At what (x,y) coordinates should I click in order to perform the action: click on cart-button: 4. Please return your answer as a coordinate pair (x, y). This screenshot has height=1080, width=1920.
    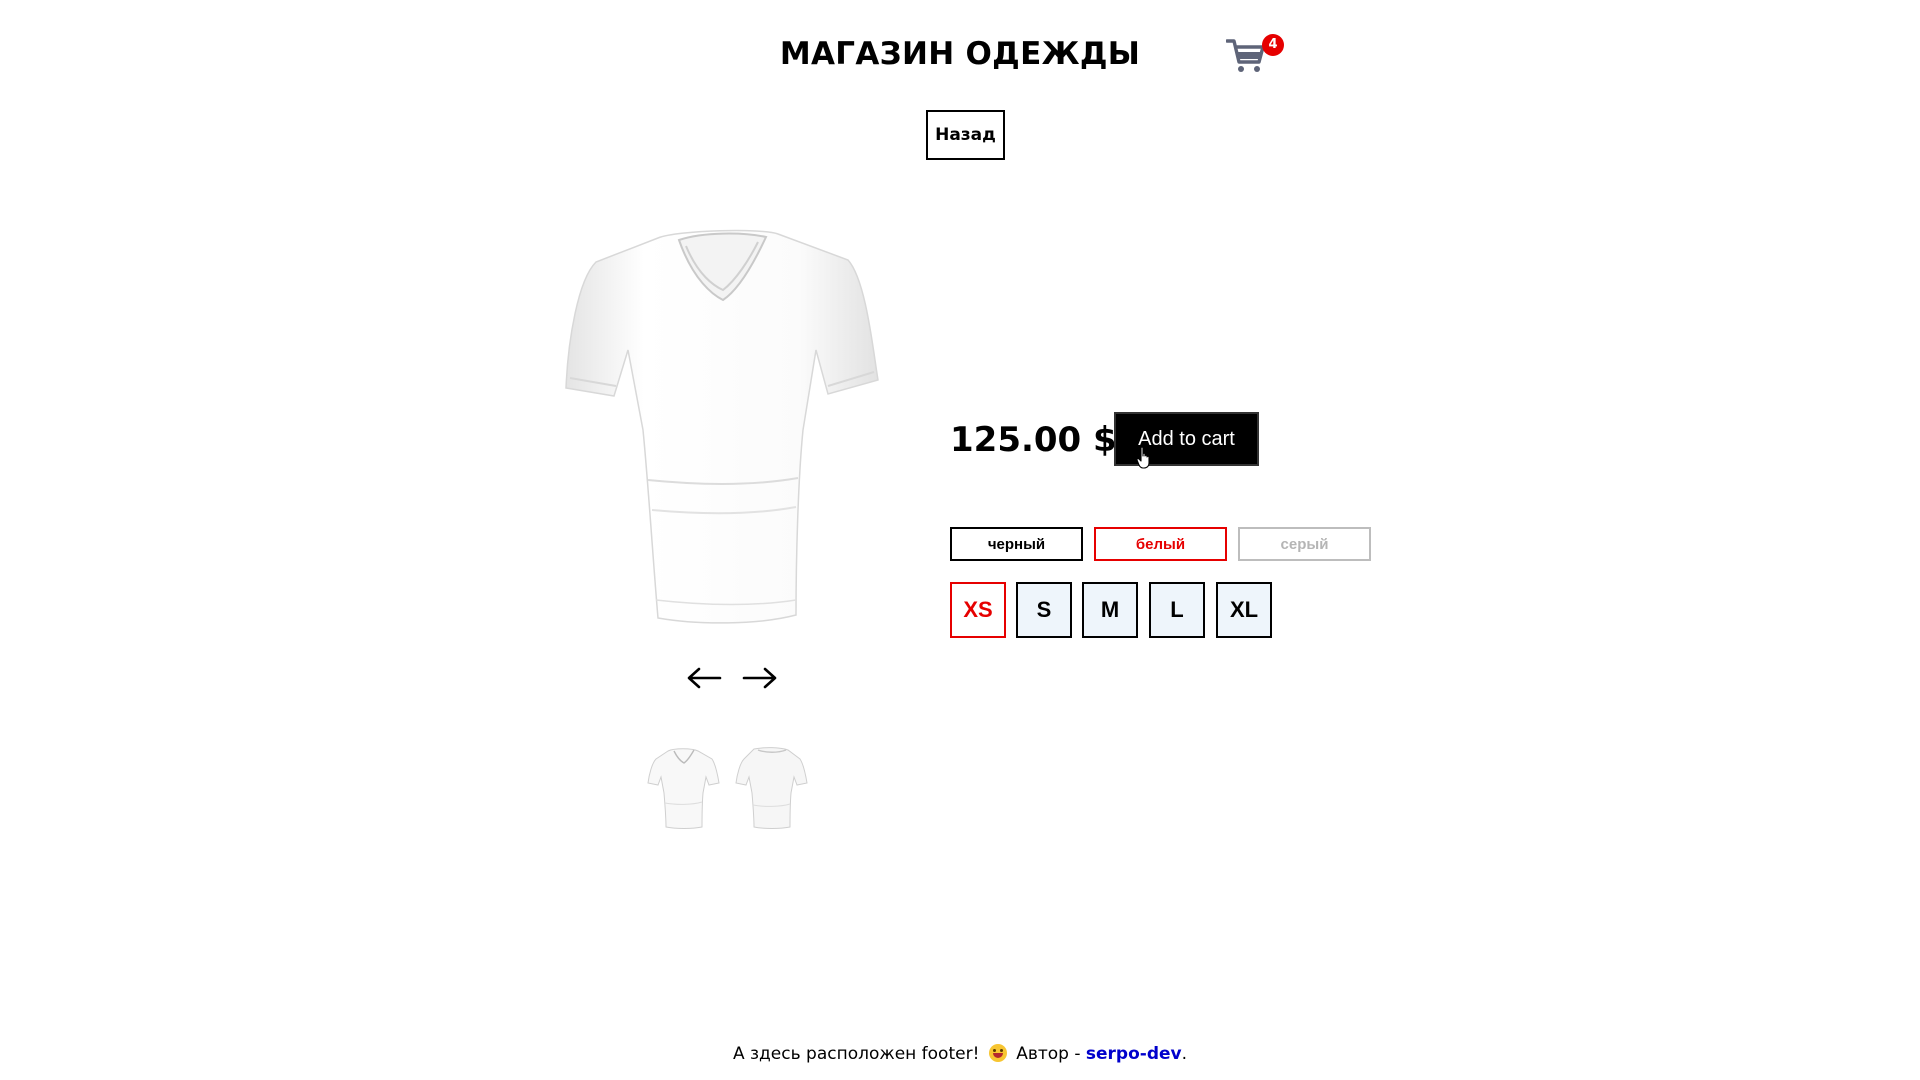
    Looking at the image, I should click on (1255, 56).